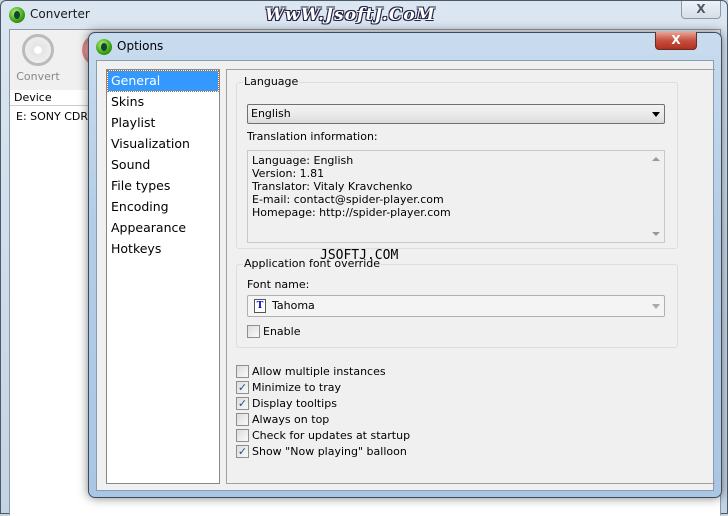 The height and width of the screenshot is (516, 728). I want to click on scroll-down-icon, so click(656, 234).